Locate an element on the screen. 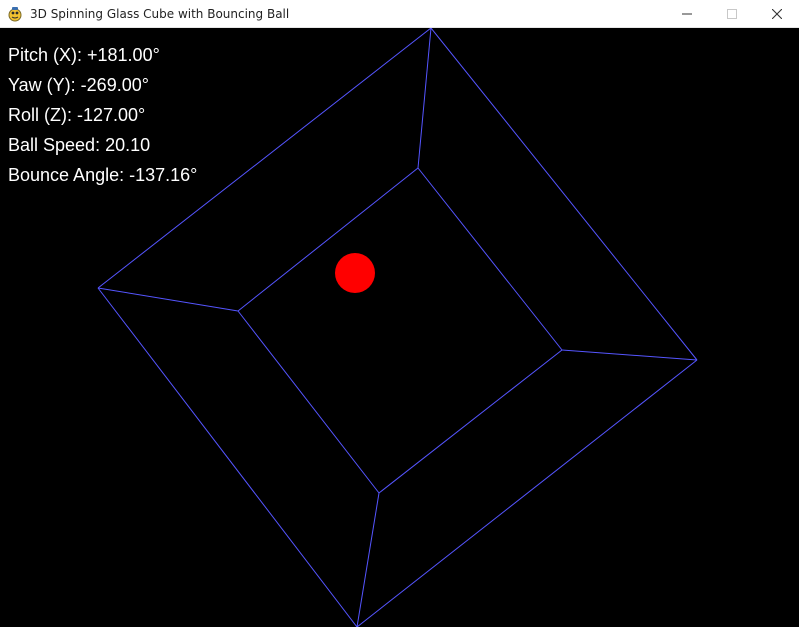 Image resolution: width=799 pixels, height=627 pixels. close-button is located at coordinates (776, 14).